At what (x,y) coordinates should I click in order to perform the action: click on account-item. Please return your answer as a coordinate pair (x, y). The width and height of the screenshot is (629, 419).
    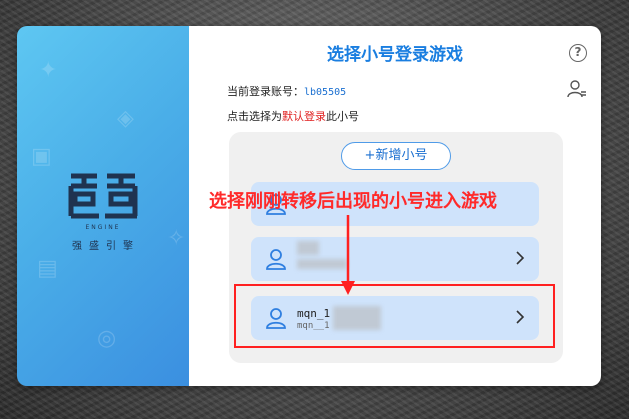
    Looking at the image, I should click on (395, 259).